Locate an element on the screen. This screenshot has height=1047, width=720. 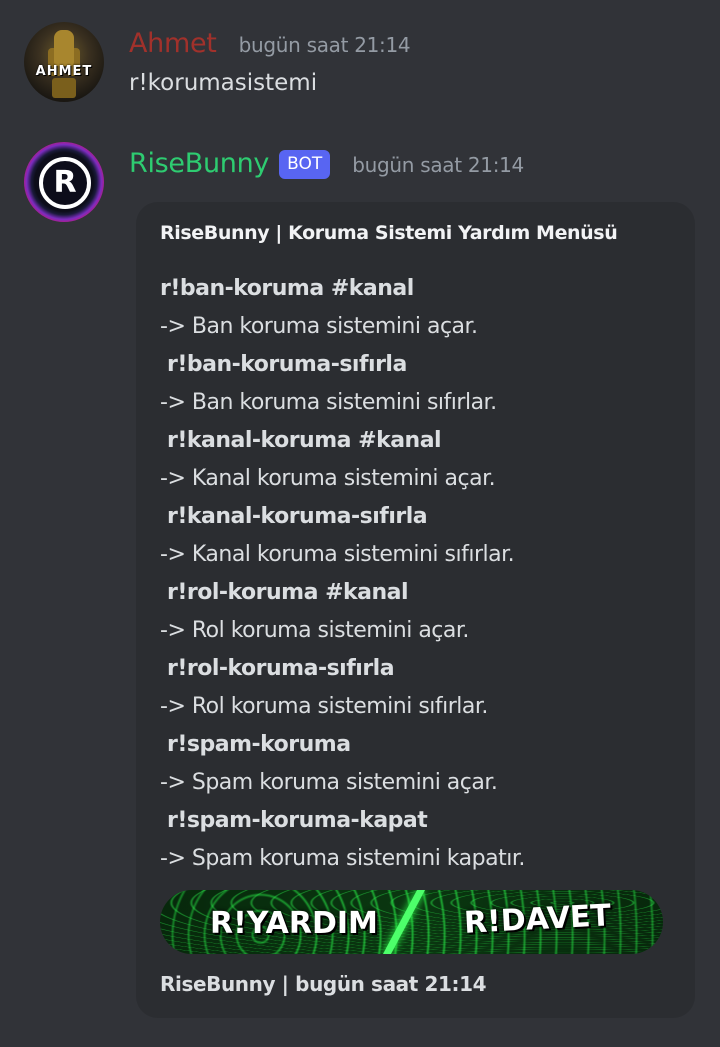
message-header-bot: RiseBunny BOT bugün saat 21:14 is located at coordinates (326, 165).